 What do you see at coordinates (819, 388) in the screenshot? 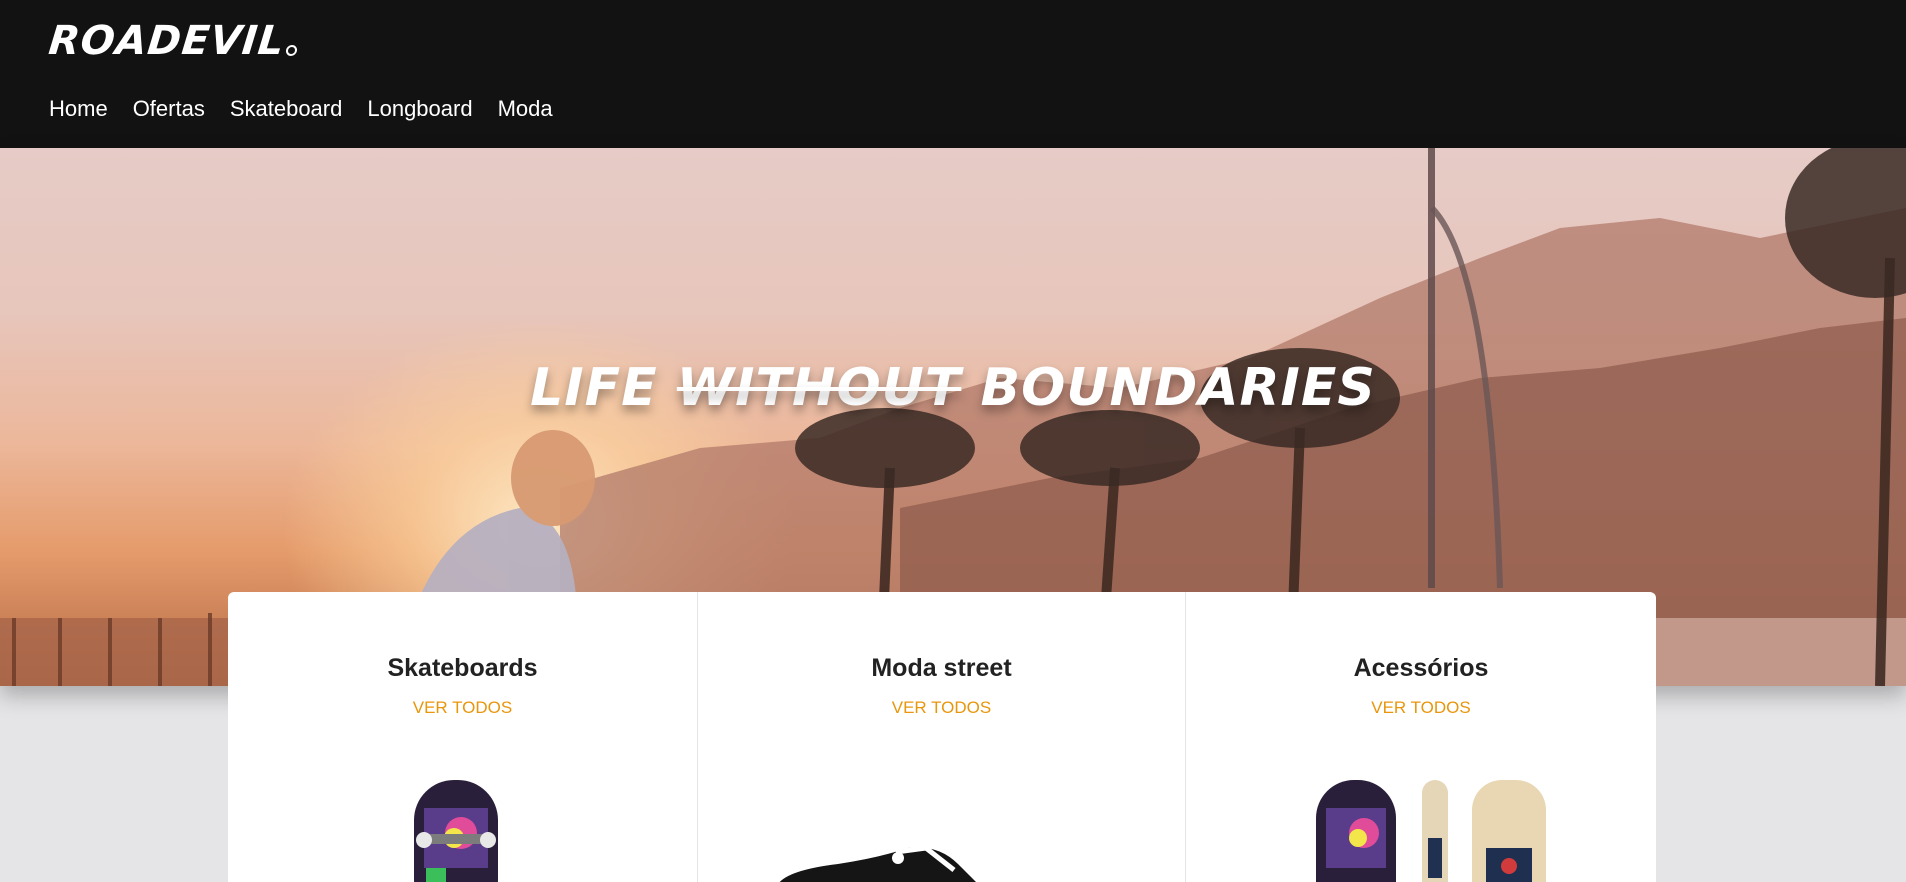
I see `hero-headline-strike: WITHOUT` at bounding box center [819, 388].